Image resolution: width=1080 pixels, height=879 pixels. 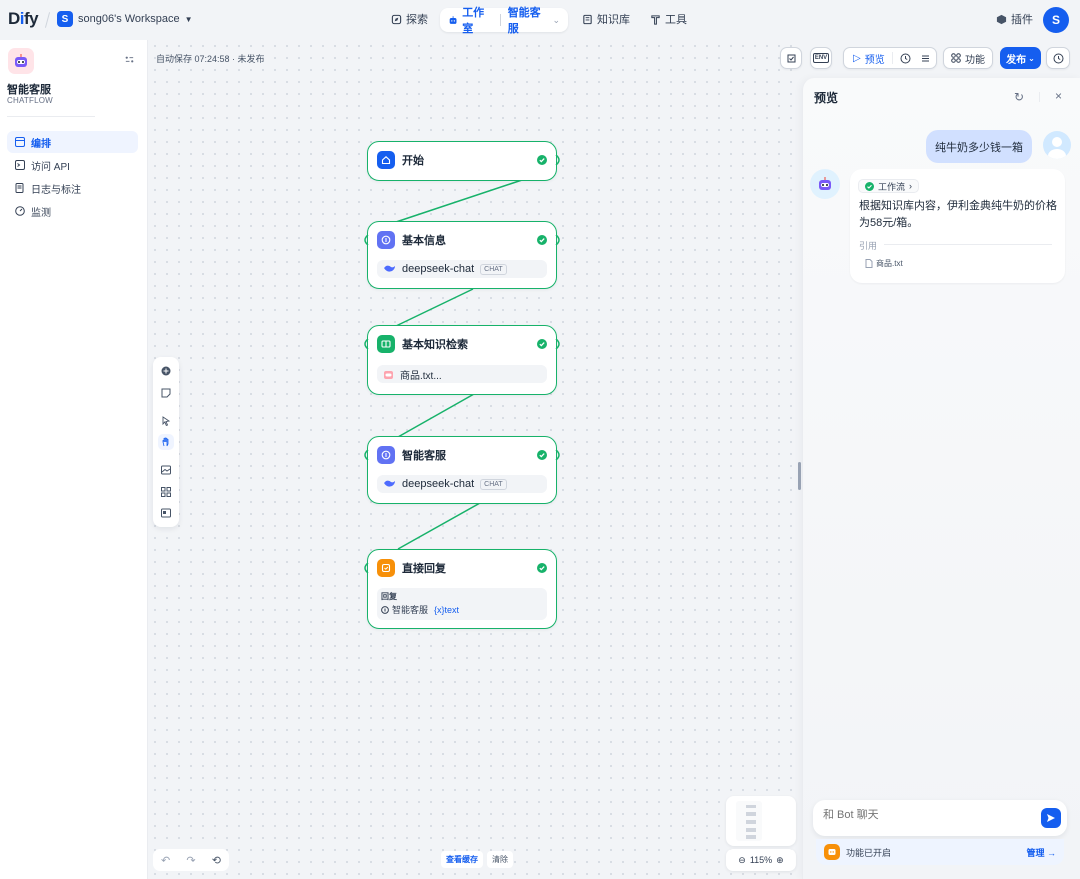 I want to click on export-image-icon, so click(x=166, y=470).